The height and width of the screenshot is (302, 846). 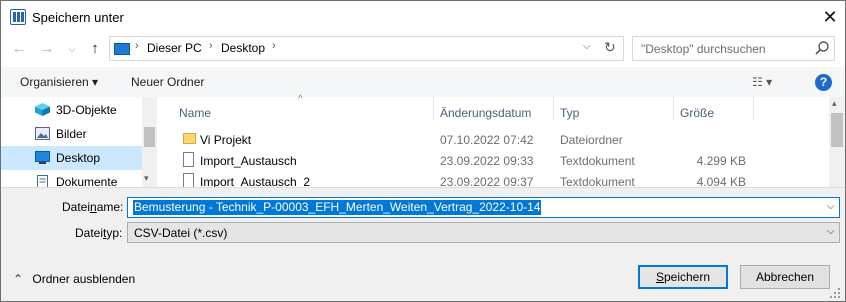 I want to click on sidebar-item-desktop: Desktop, so click(x=71, y=158).